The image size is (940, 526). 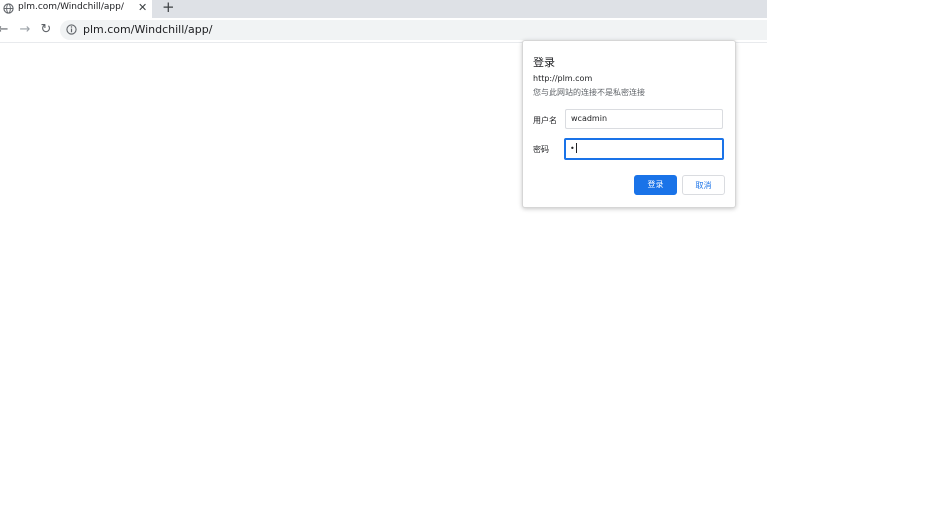 What do you see at coordinates (703, 185) in the screenshot?
I see `cancel-button: 取消` at bounding box center [703, 185].